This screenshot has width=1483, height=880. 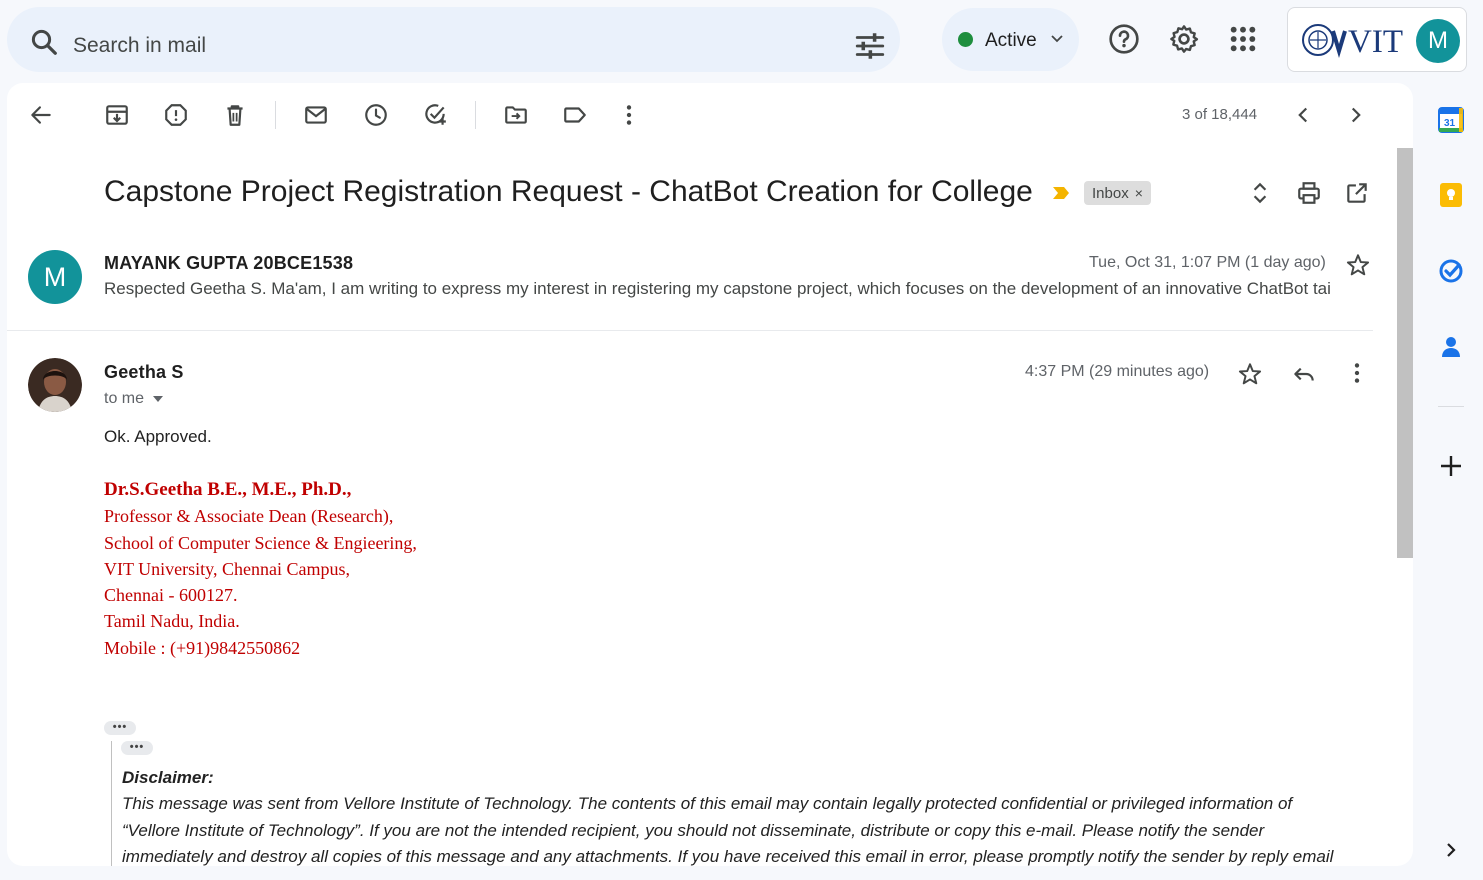 What do you see at coordinates (1451, 347) in the screenshot?
I see `contacts-icon` at bounding box center [1451, 347].